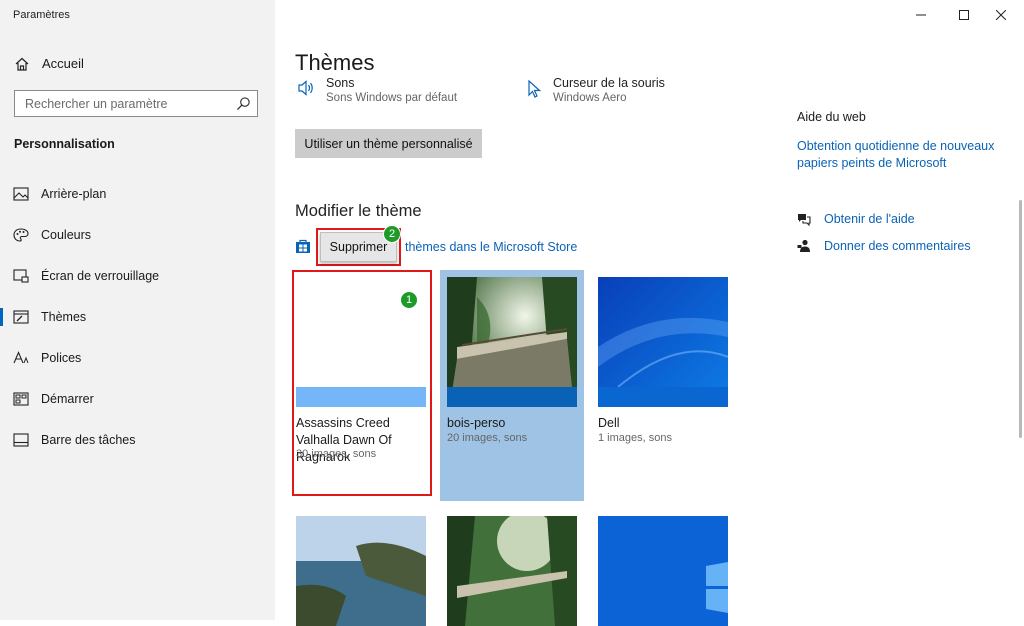  Describe the element at coordinates (21, 276) in the screenshot. I see `lockscreen-icon` at that location.